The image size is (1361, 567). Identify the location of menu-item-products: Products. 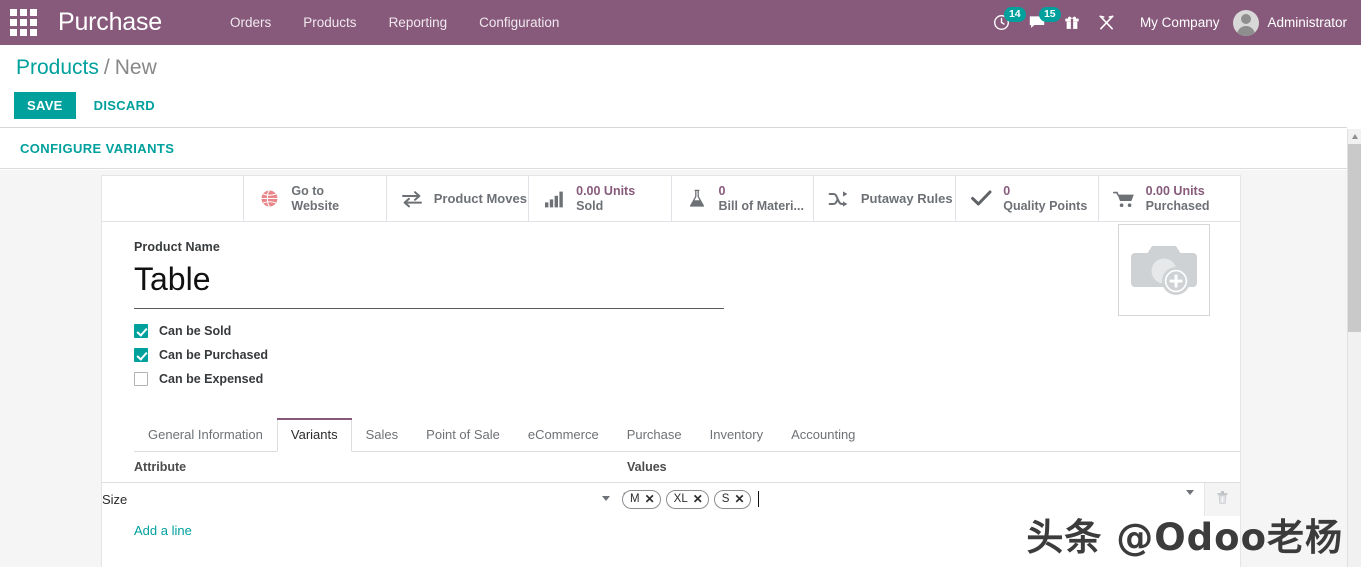
(329, 22).